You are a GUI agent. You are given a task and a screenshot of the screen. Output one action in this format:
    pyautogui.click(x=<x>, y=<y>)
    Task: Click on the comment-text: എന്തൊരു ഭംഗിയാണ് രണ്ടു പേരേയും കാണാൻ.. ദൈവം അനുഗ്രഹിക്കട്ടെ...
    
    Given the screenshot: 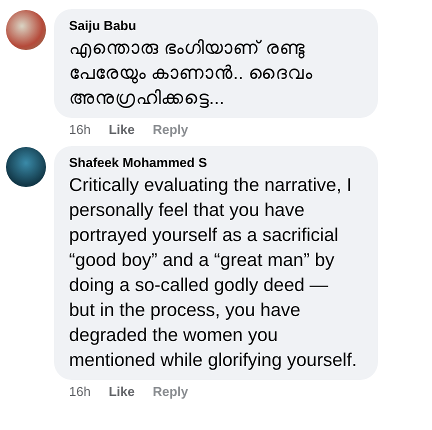 What is the action you would take?
    pyautogui.click(x=191, y=73)
    